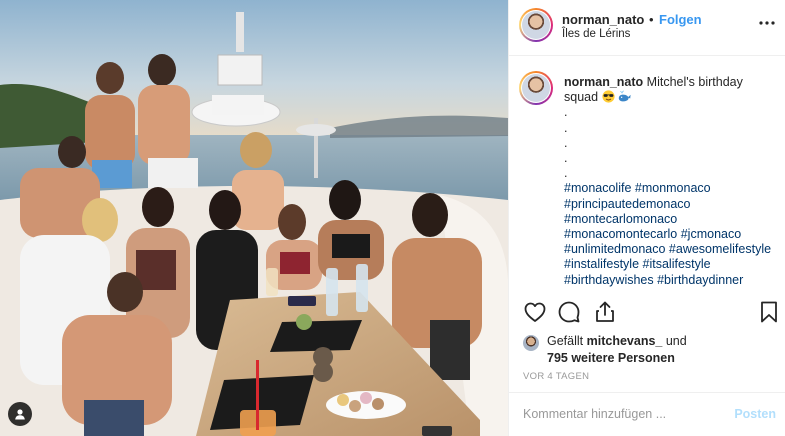 This screenshot has width=785, height=436. Describe the element at coordinates (596, 34) in the screenshot. I see `location-link: Îles de Lérins` at that location.